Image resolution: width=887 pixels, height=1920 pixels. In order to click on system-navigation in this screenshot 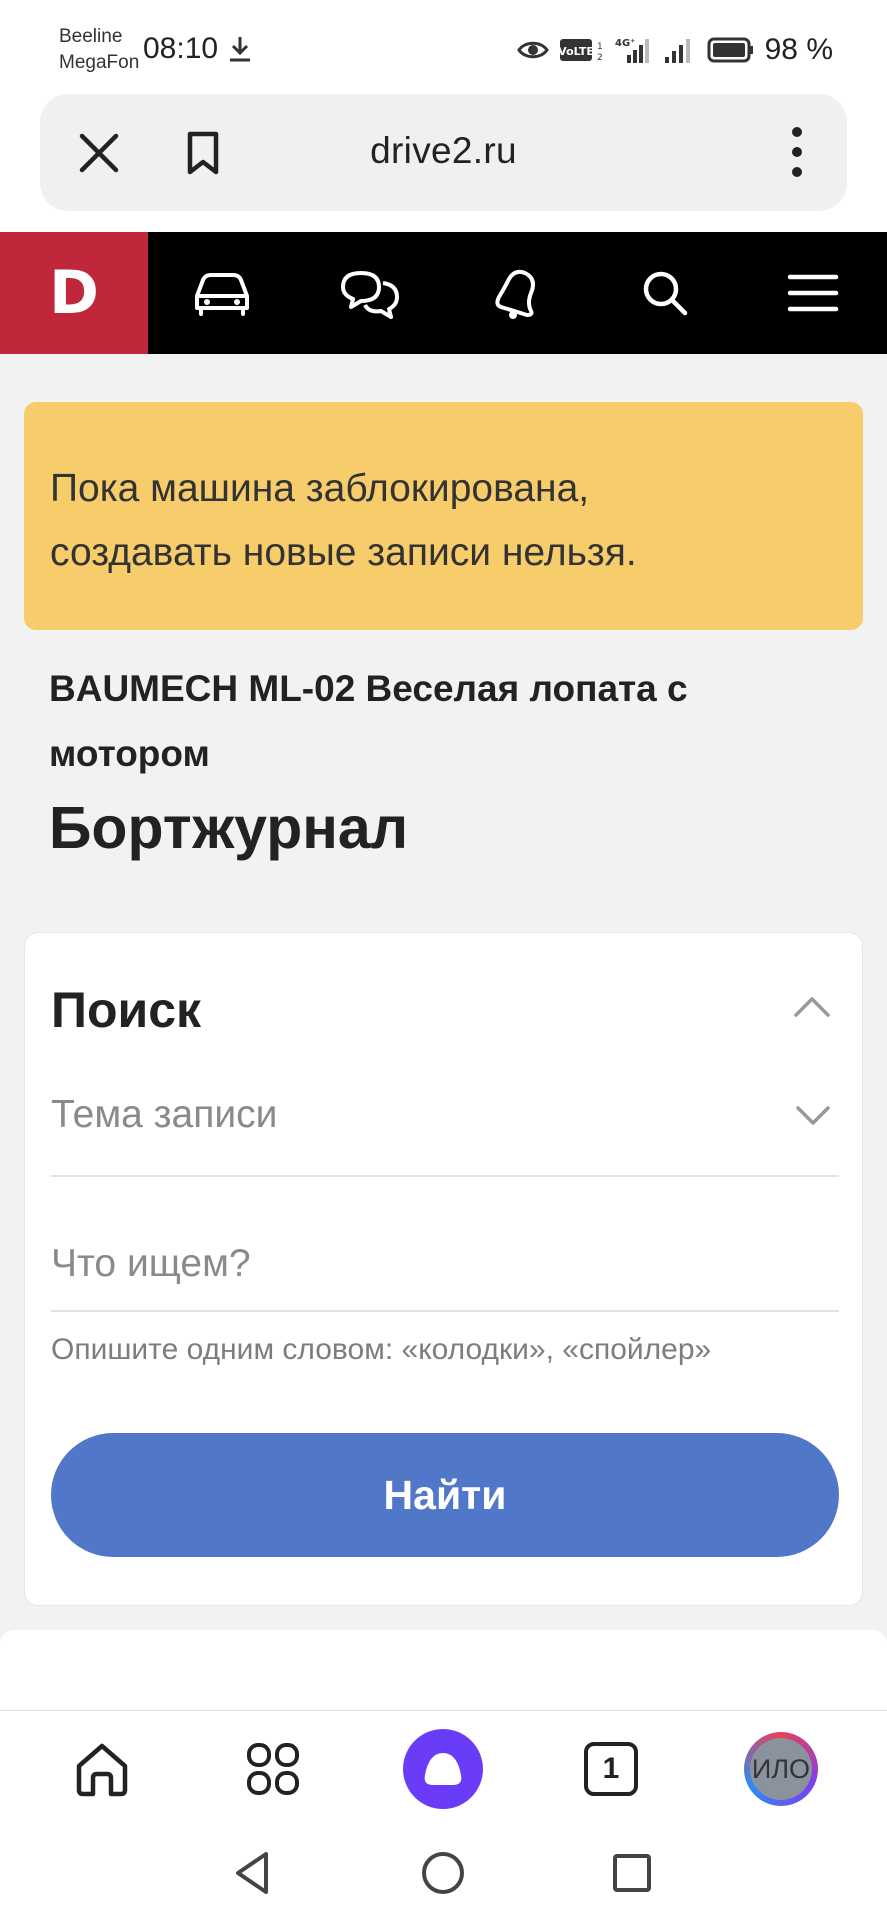, I will do `click(443, 1873)`.